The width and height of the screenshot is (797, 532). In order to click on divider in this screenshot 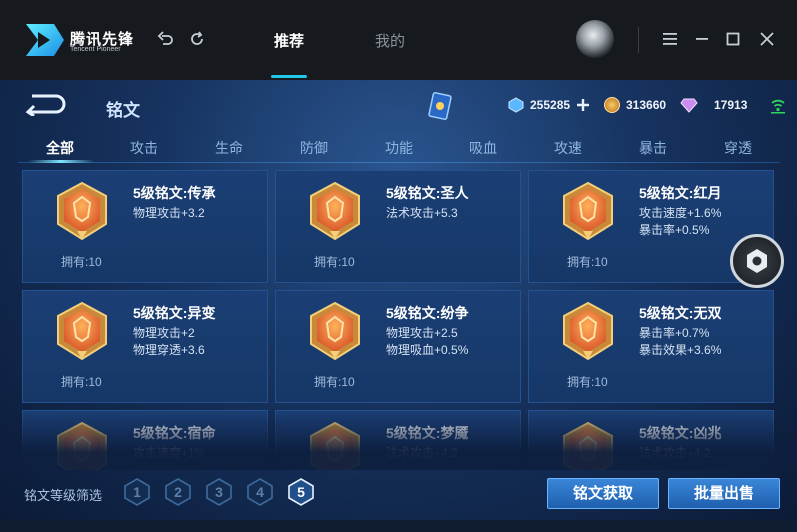, I will do `click(638, 40)`.